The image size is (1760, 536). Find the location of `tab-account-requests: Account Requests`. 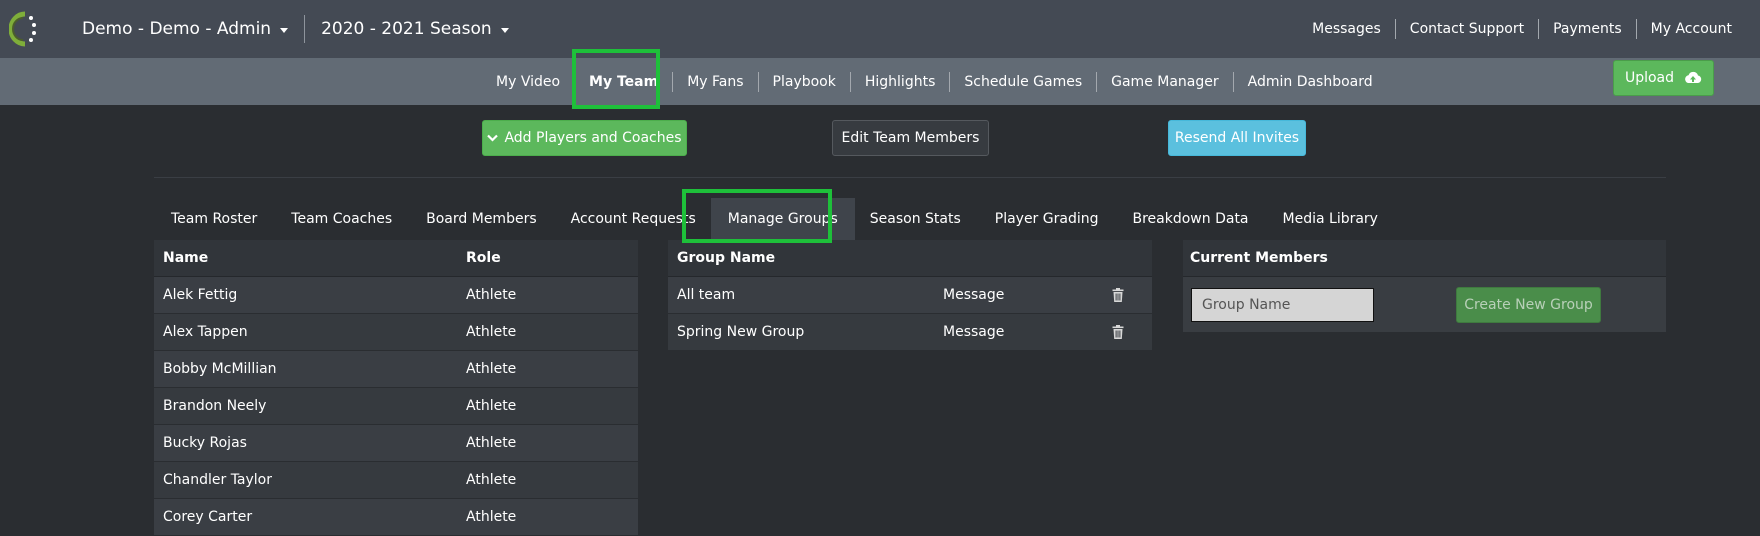

tab-account-requests: Account Requests is located at coordinates (633, 219).